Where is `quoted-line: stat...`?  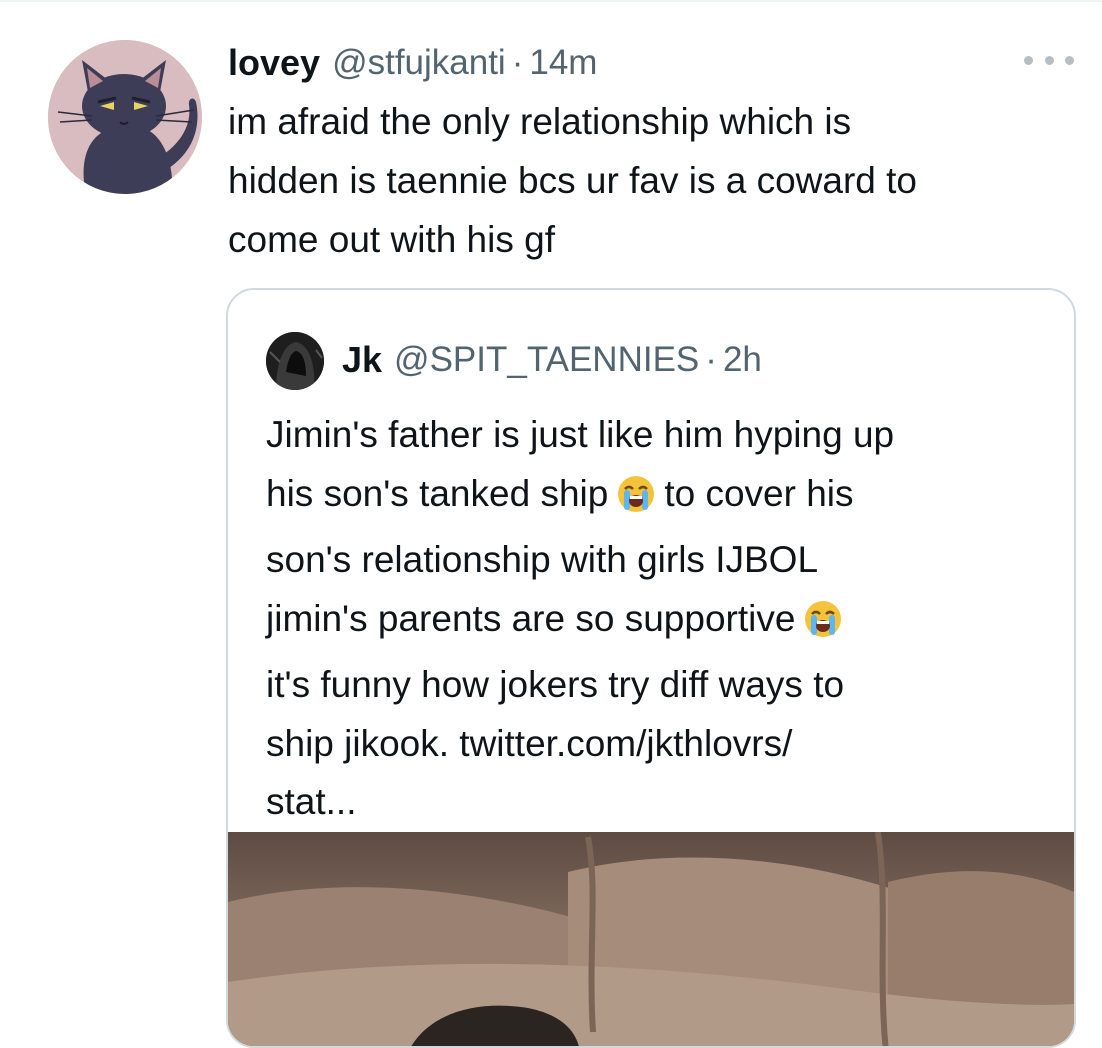 quoted-line: stat... is located at coordinates (311, 801).